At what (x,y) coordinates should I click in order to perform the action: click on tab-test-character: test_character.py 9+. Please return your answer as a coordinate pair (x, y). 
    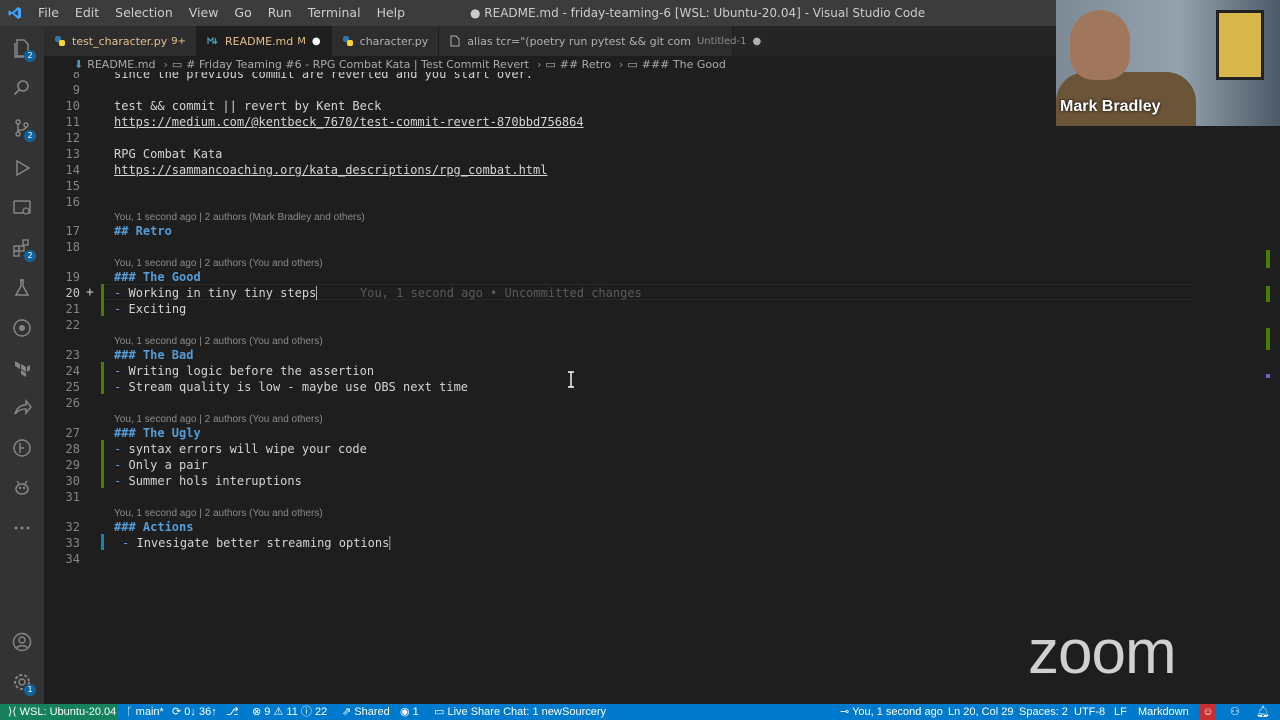
    Looking at the image, I should click on (121, 41).